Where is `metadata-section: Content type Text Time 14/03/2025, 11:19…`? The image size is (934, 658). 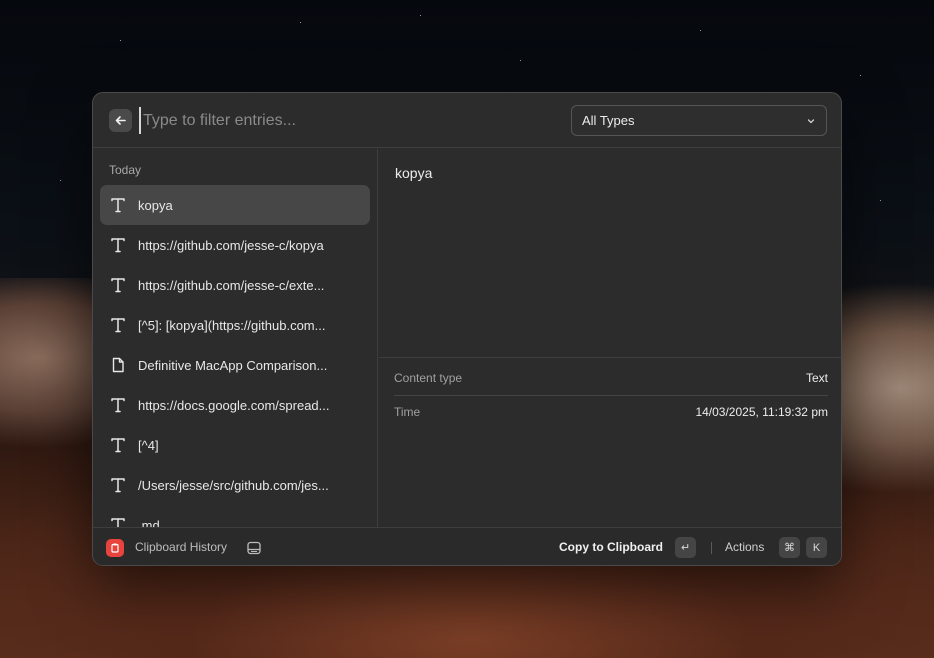 metadata-section: Content type Text Time 14/03/2025, 11:19… is located at coordinates (610, 388).